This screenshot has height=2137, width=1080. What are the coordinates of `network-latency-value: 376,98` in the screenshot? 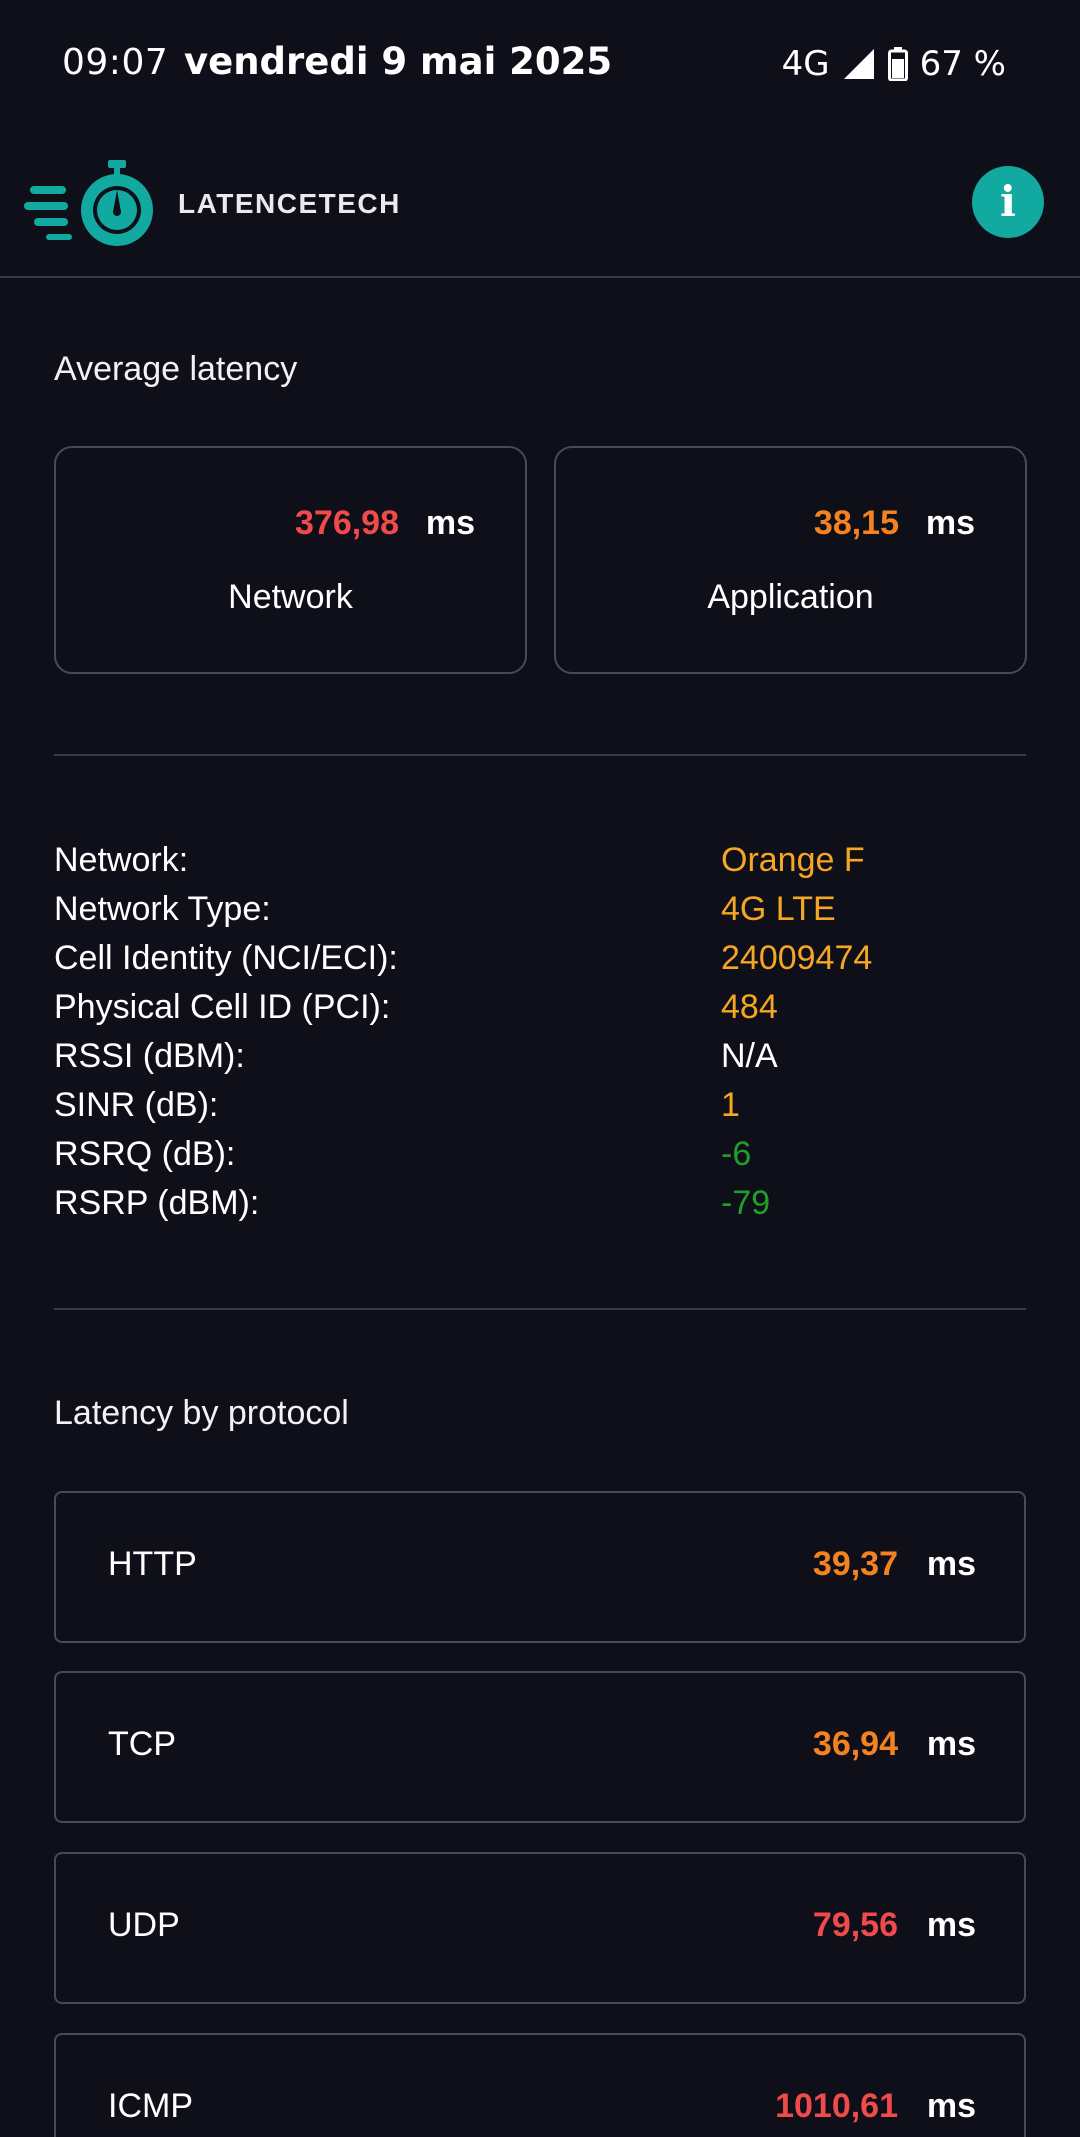 It's located at (347, 523).